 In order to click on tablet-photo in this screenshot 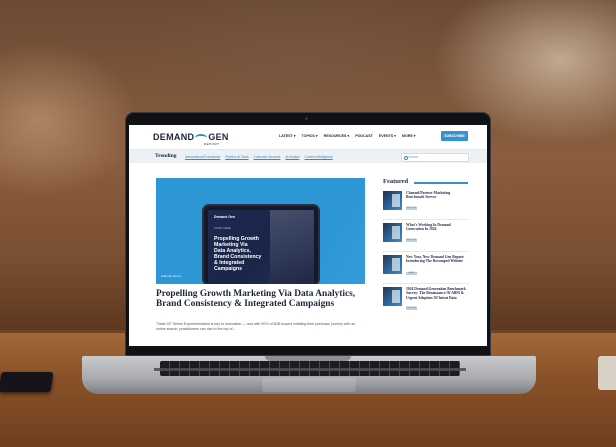, I will do `click(292, 247)`.